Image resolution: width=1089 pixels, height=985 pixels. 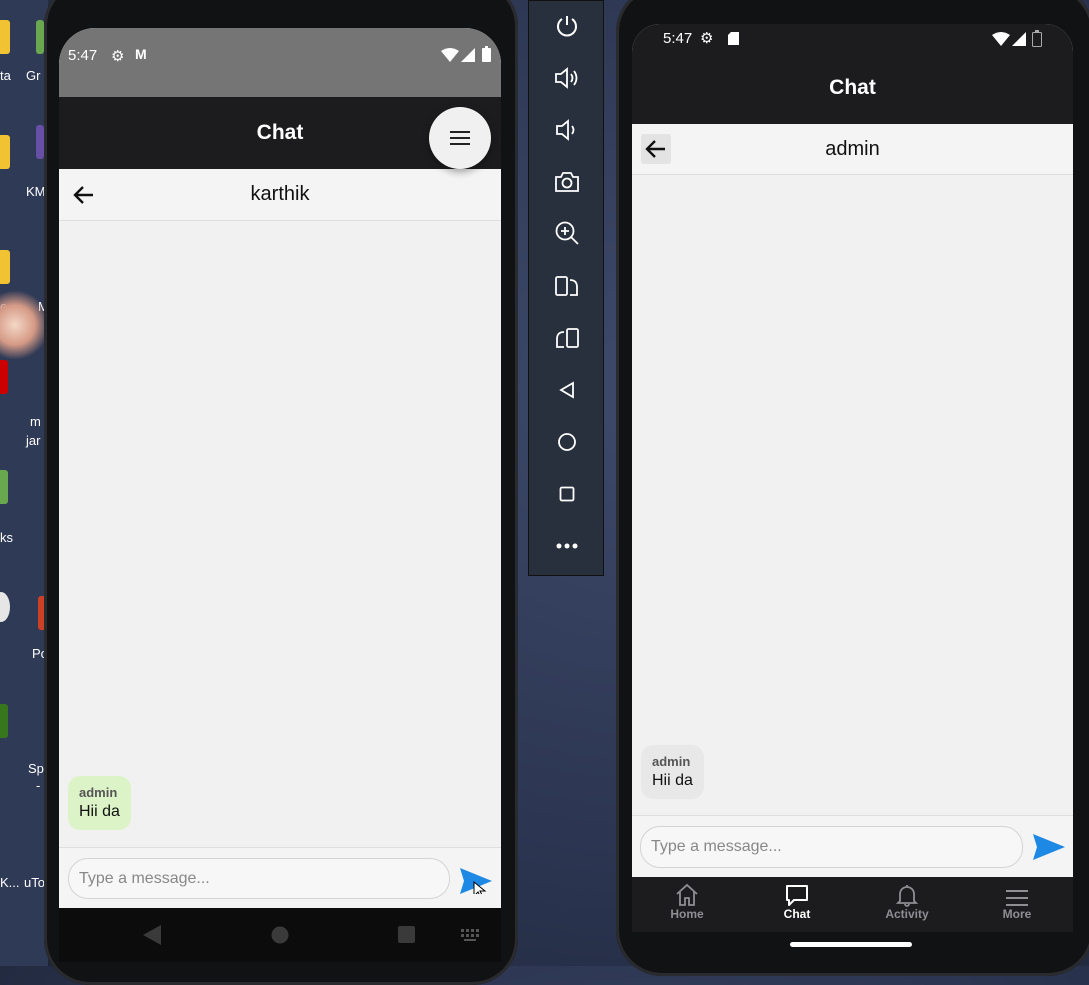 I want to click on desktop-label: -, so click(x=38, y=785).